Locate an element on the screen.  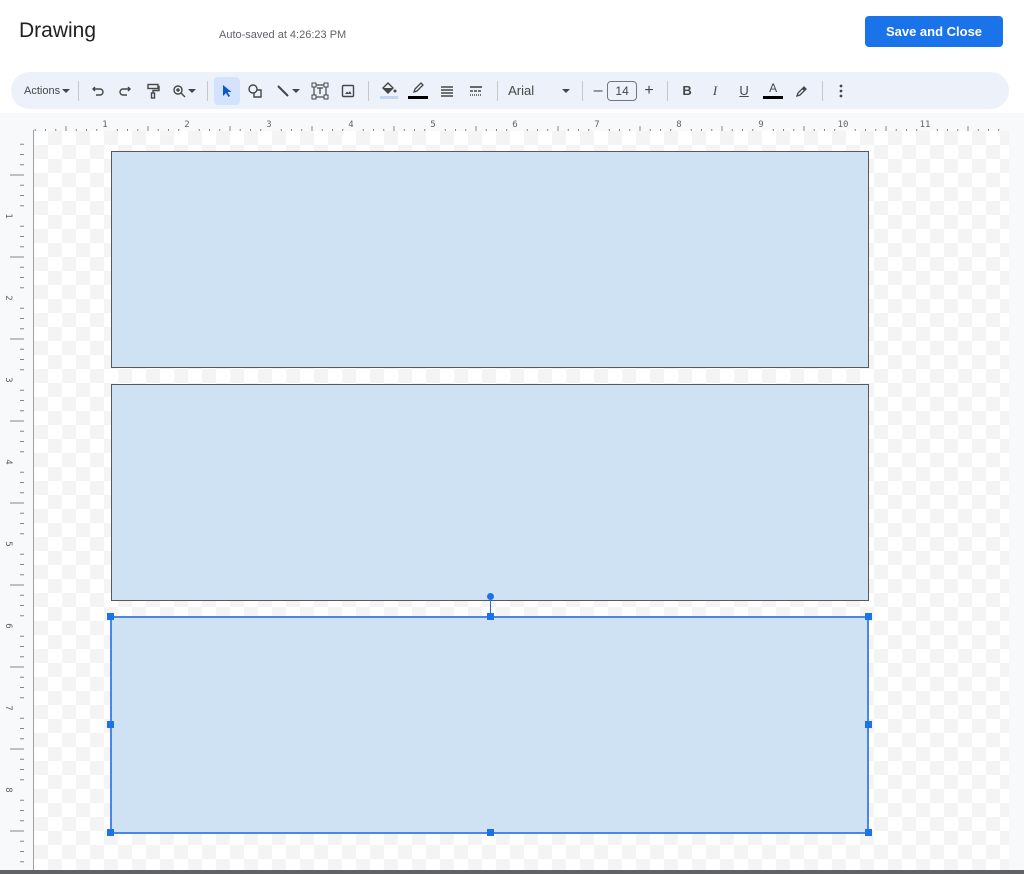
resize-handle-top-left is located at coordinates (110, 616).